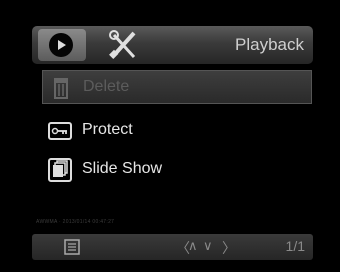 The image size is (340, 272). I want to click on menu-item-label: Protect, so click(107, 129).